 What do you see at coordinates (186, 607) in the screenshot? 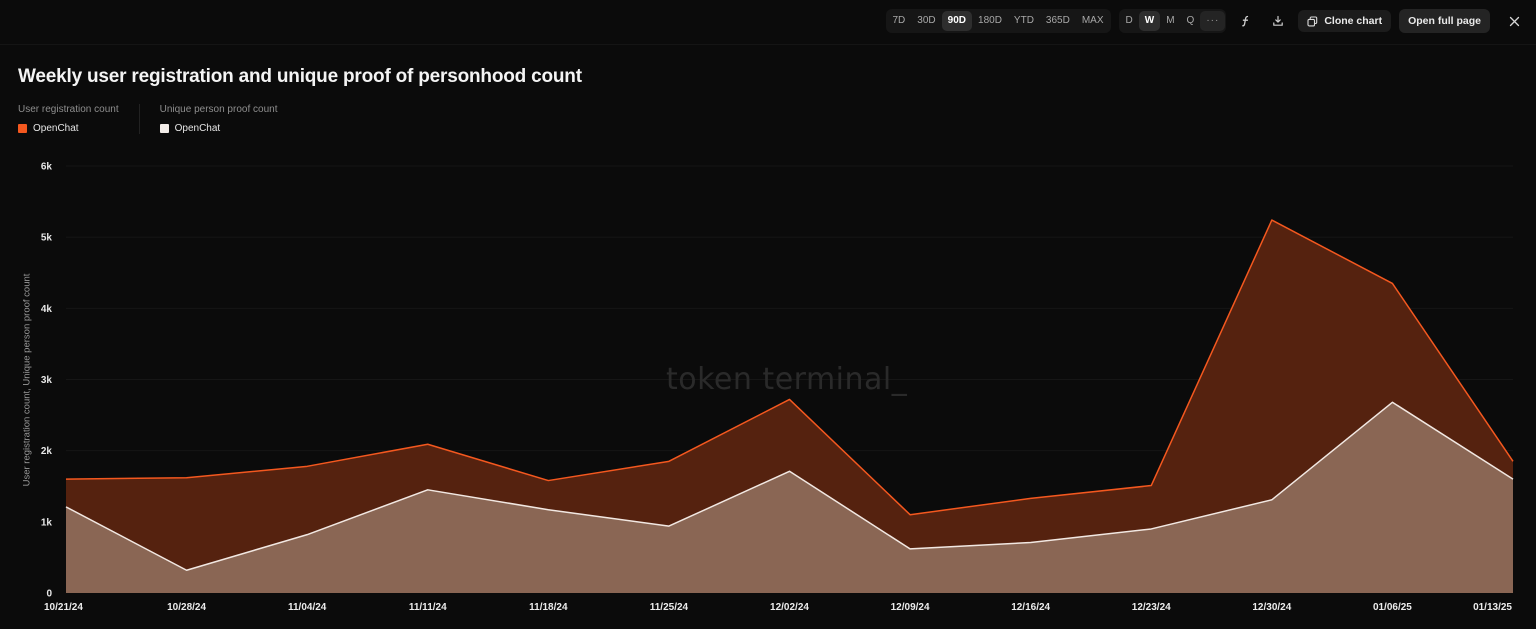
I see `x-tick-label: 10/28/24` at bounding box center [186, 607].